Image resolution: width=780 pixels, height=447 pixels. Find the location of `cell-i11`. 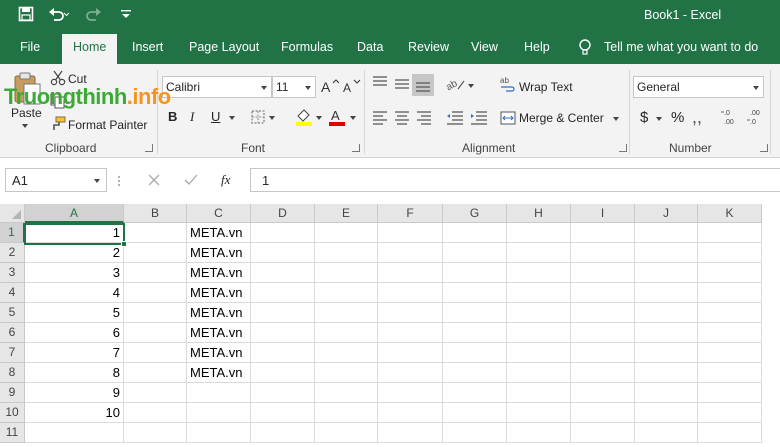

cell-i11 is located at coordinates (603, 433).